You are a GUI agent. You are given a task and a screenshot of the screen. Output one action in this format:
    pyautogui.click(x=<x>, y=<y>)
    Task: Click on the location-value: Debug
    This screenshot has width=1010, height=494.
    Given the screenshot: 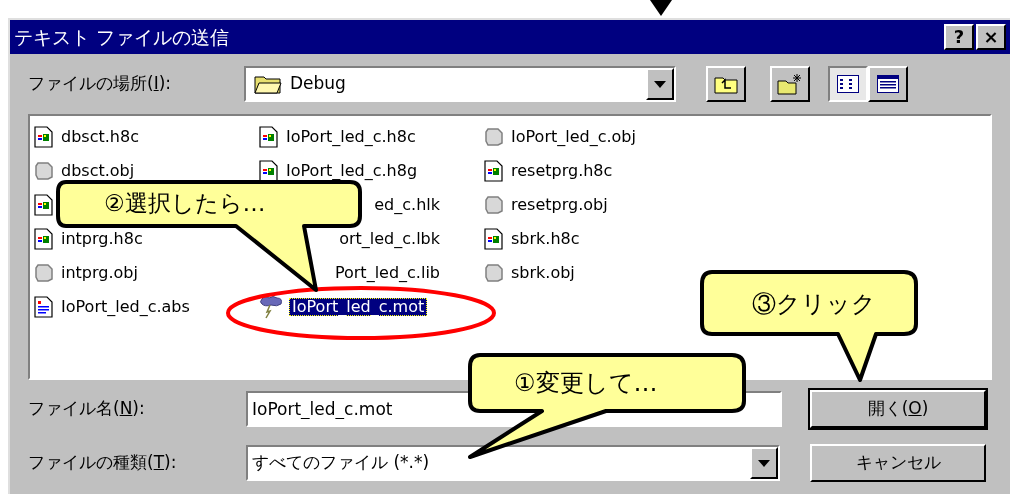 What is the action you would take?
    pyautogui.click(x=318, y=84)
    